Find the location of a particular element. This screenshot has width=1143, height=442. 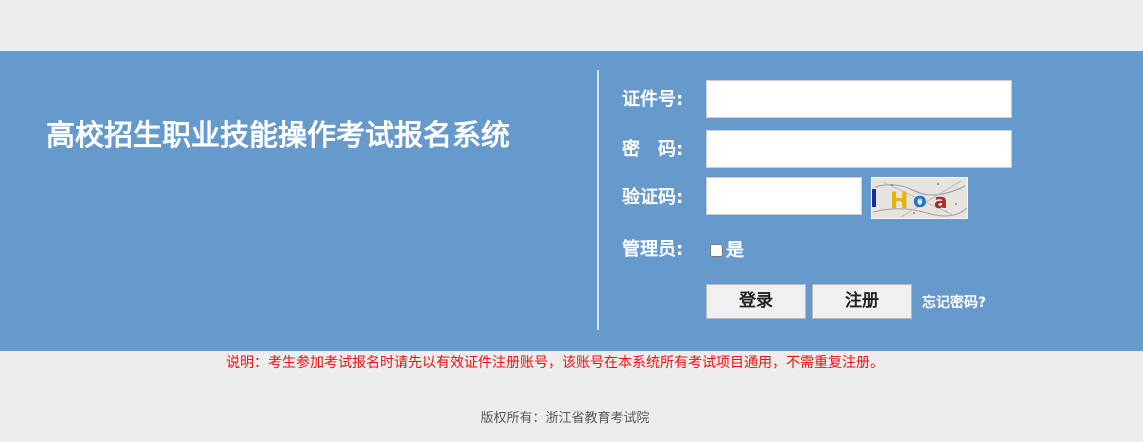

captcha-label: 验证码: is located at coordinates (653, 197).